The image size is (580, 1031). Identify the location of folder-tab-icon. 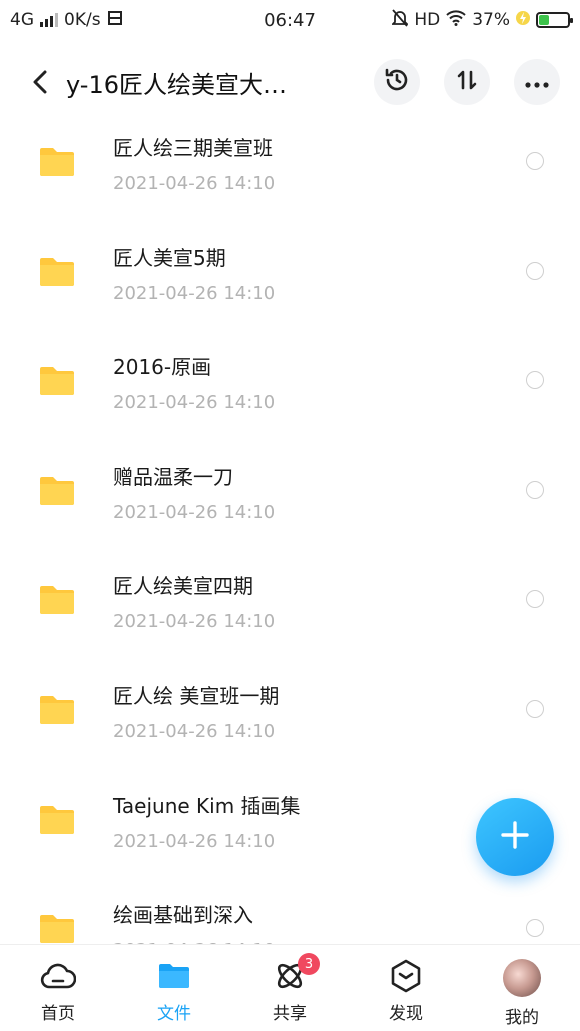
(174, 976).